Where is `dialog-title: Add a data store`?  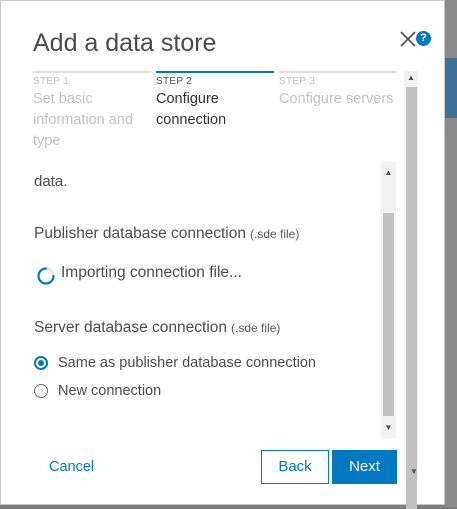 dialog-title: Add a data store is located at coordinates (125, 43).